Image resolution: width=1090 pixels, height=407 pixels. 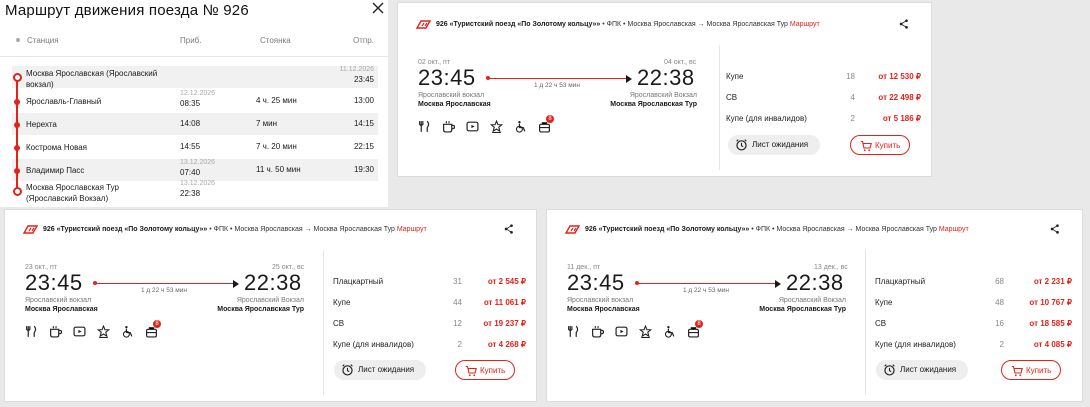 I want to click on class-price: от 11 061 ₽, so click(x=505, y=302).